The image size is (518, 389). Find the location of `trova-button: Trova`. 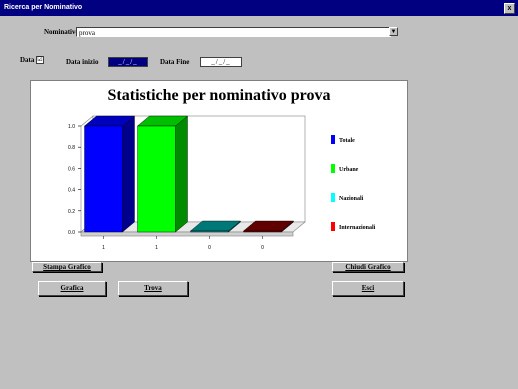

trova-button: Trova is located at coordinates (153, 288).